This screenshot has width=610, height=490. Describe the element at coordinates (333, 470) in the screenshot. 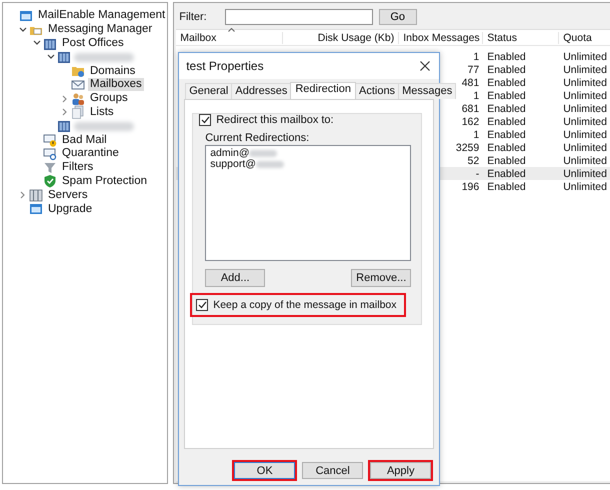

I see `dialog-button: Cancel` at that location.